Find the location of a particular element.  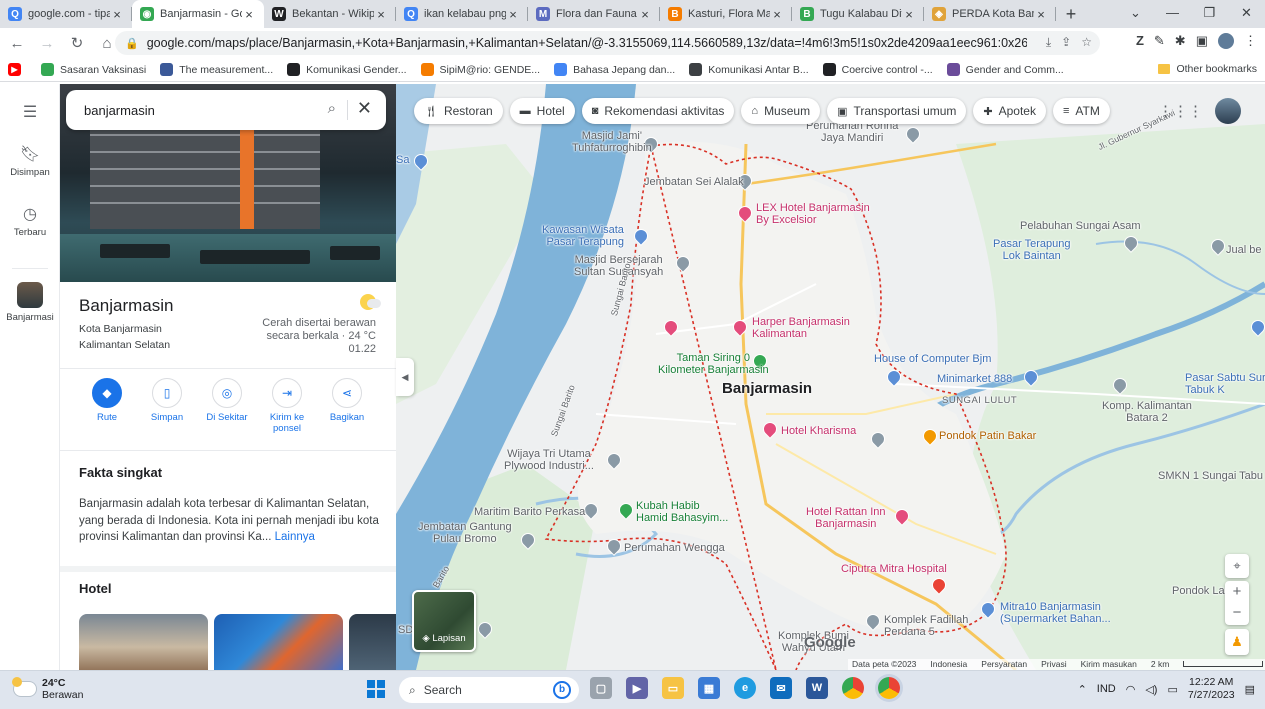

map-label: Pasar Terapung Lok Baintan is located at coordinates (1031, 250).